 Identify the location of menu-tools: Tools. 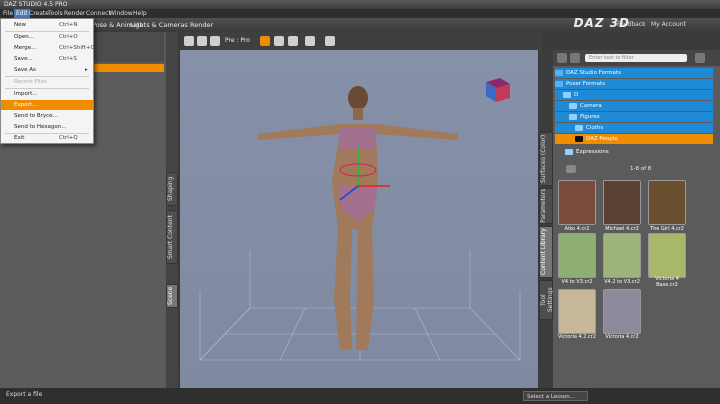
(55, 13).